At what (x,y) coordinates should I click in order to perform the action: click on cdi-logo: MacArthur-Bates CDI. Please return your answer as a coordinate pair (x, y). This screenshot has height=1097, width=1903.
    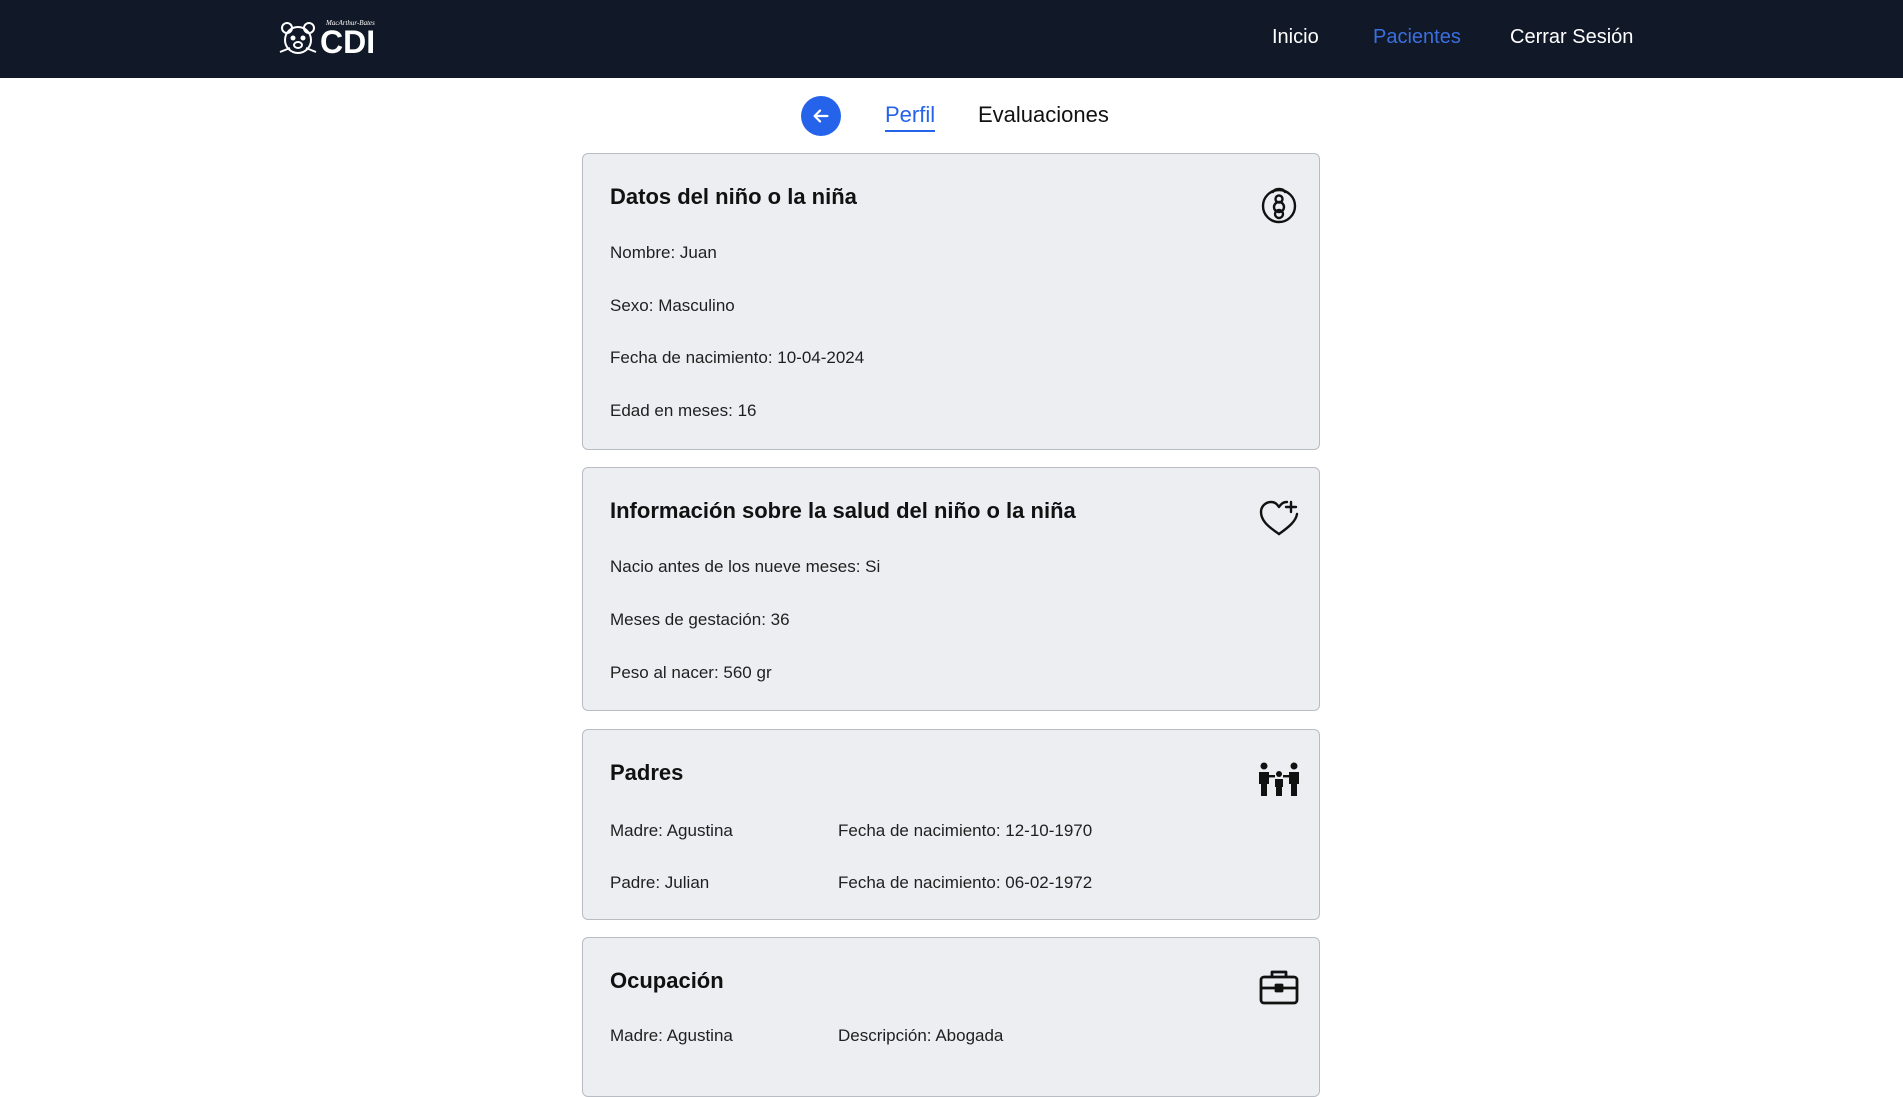
    Looking at the image, I should click on (329, 39).